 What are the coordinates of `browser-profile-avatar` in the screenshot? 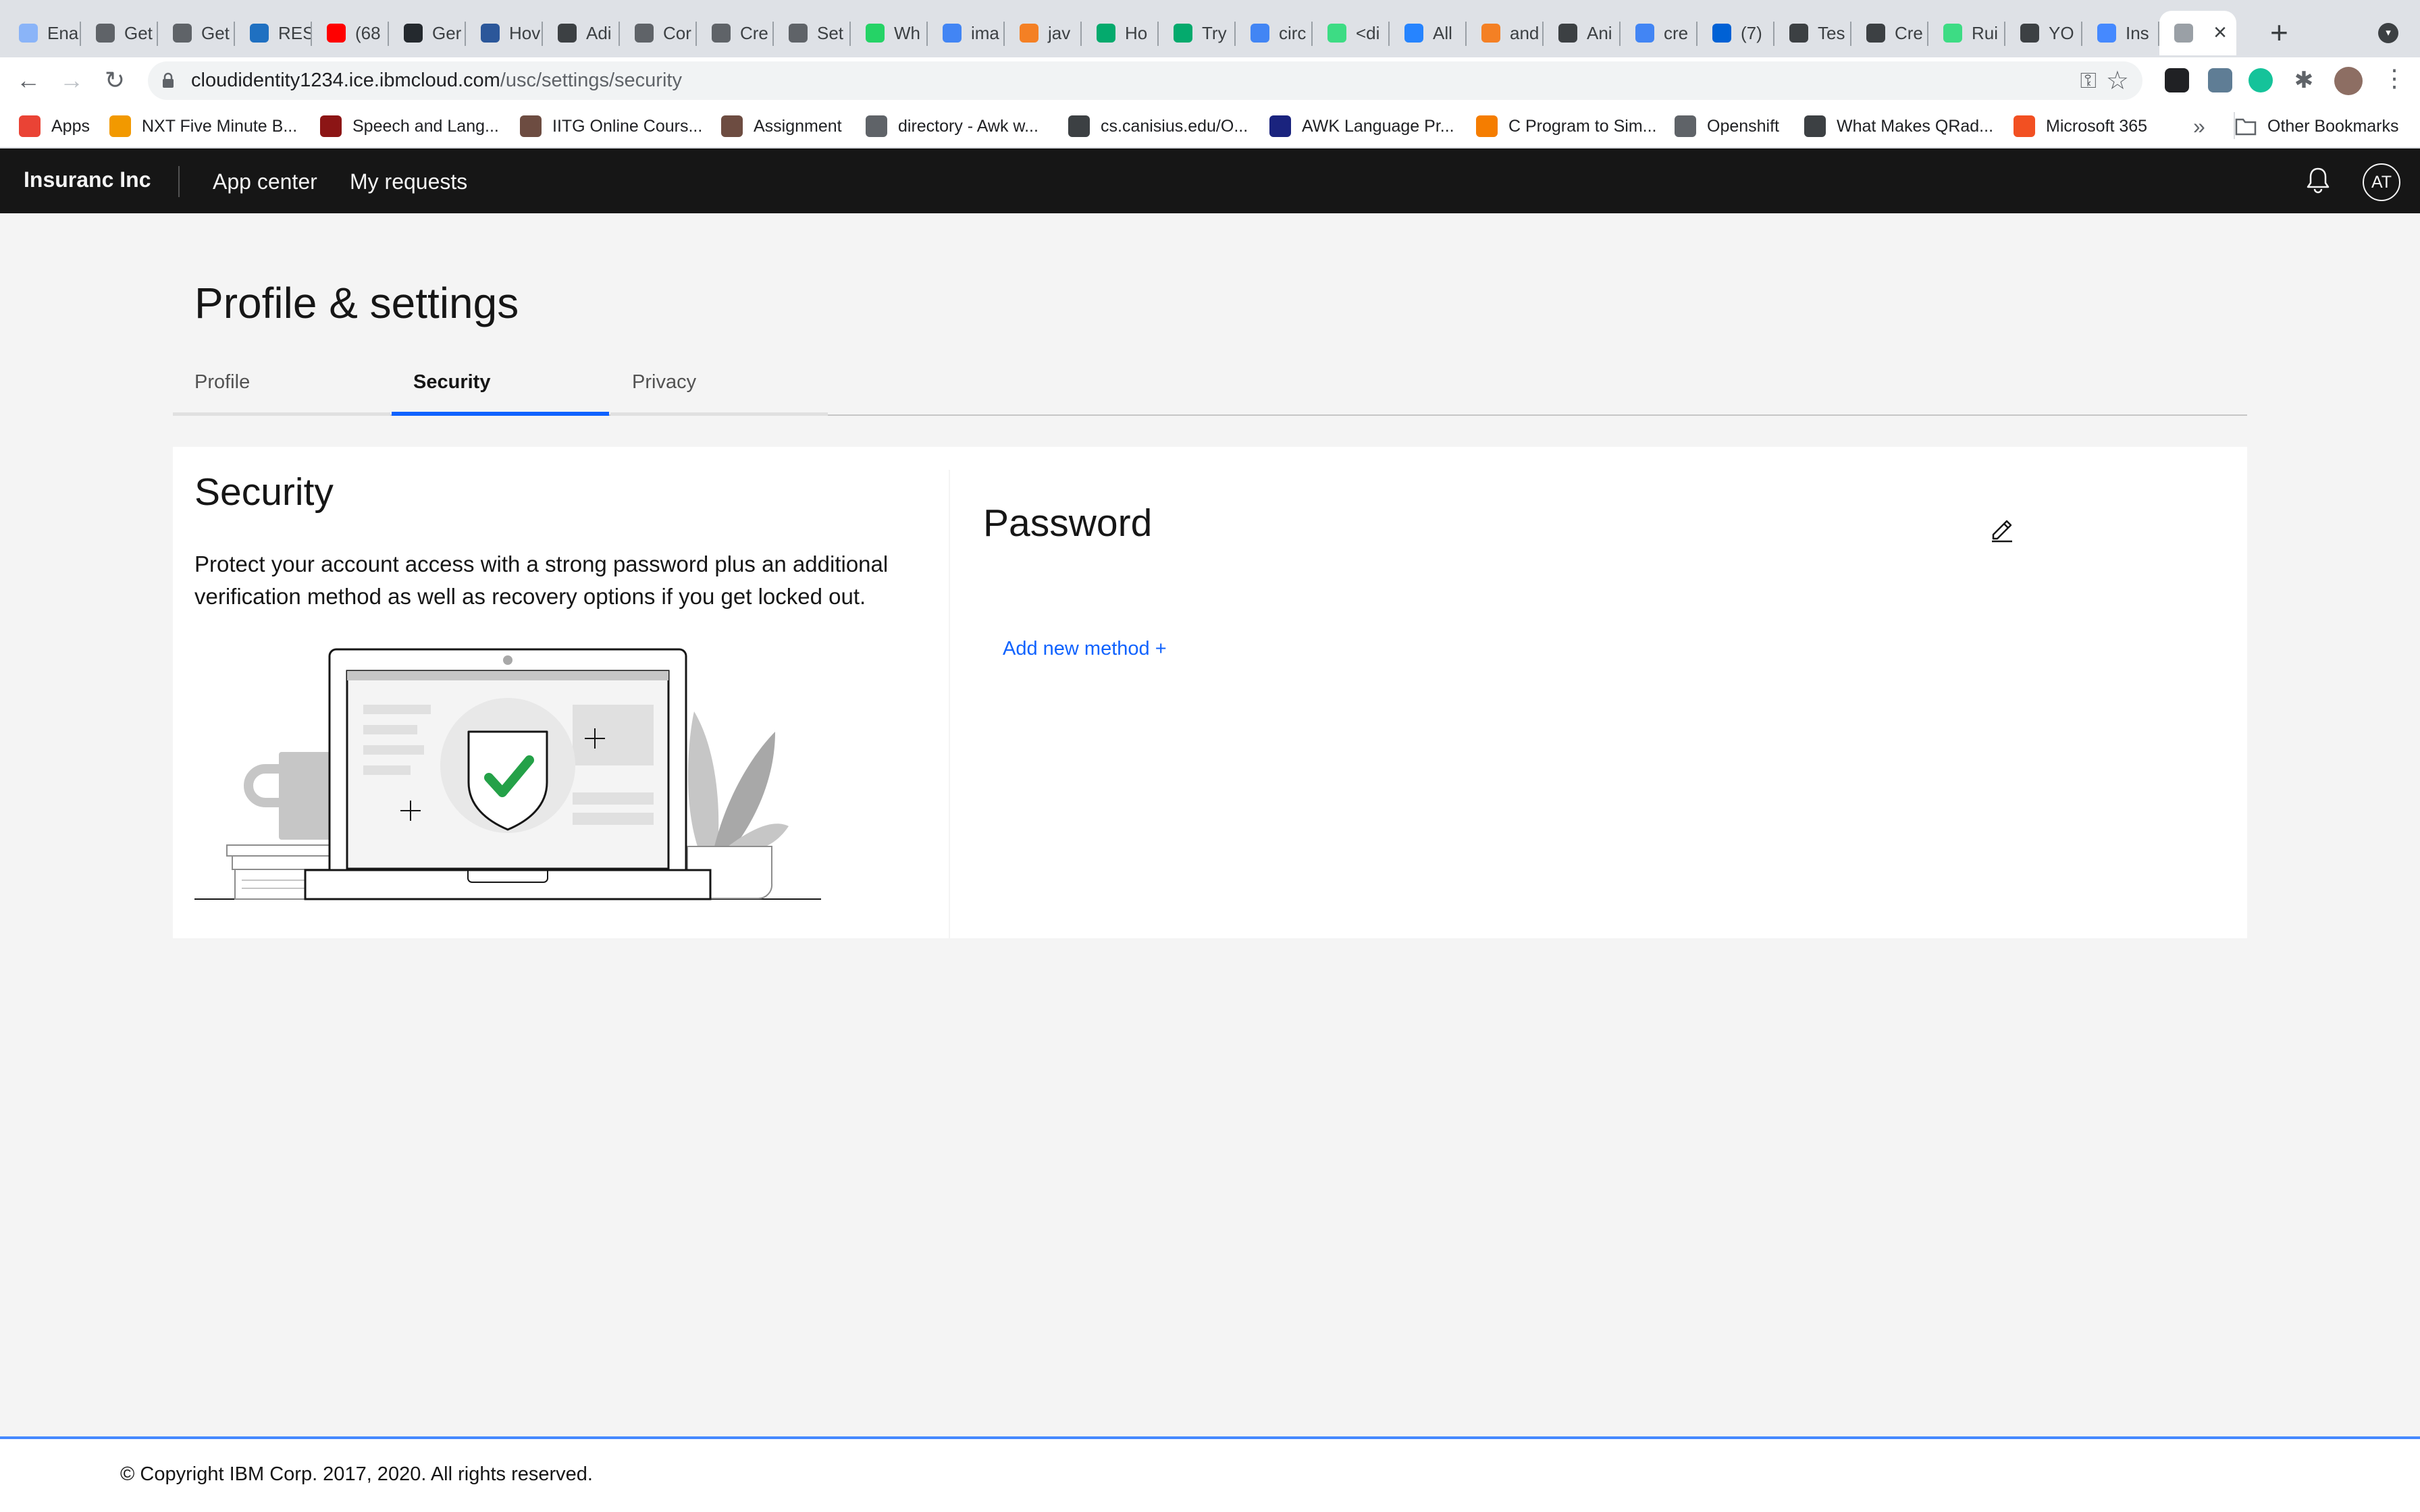 It's located at (2348, 81).